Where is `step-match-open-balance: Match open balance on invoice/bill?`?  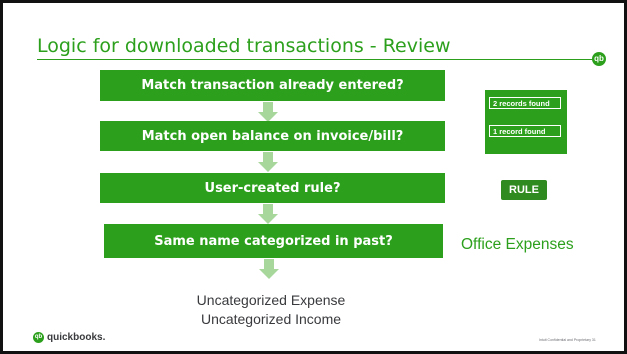 step-match-open-balance: Match open balance on invoice/bill? is located at coordinates (272, 136).